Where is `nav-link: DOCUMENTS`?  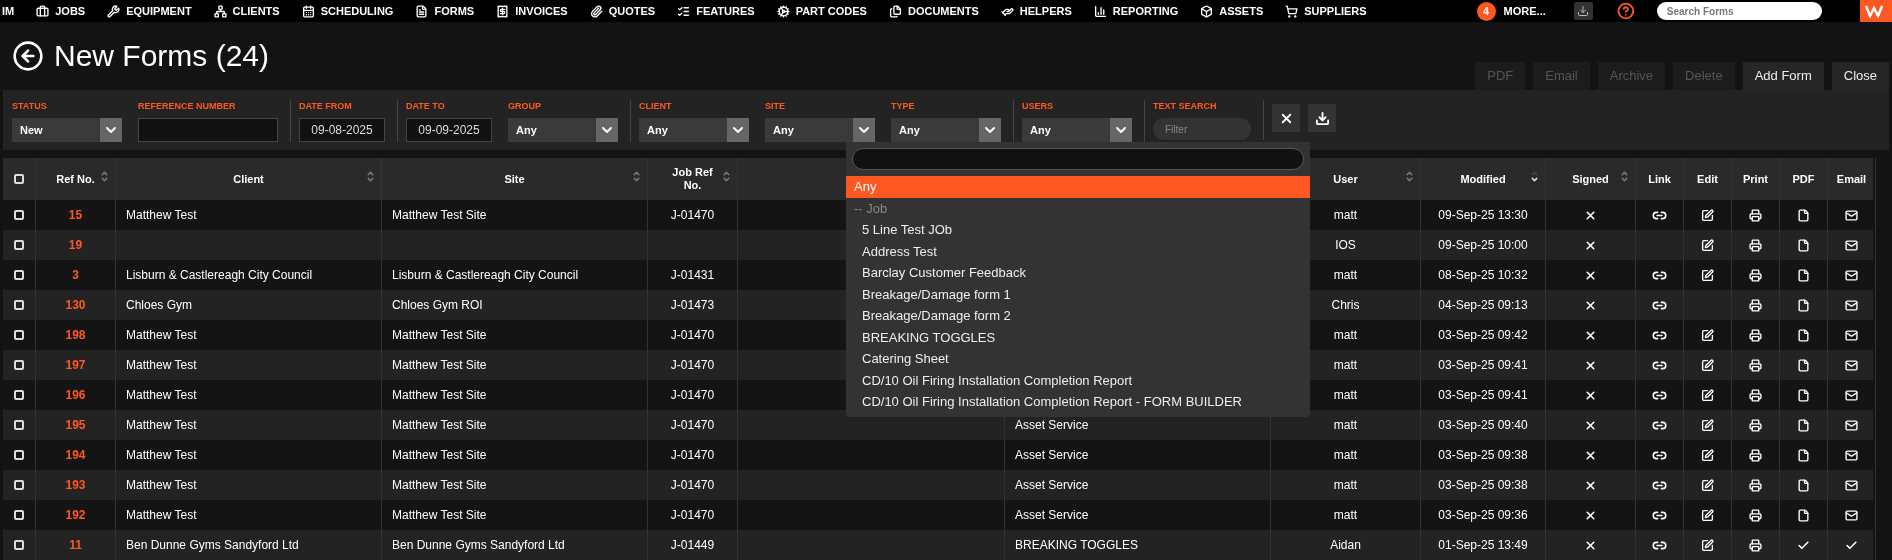
nav-link: DOCUMENTS is located at coordinates (933, 11).